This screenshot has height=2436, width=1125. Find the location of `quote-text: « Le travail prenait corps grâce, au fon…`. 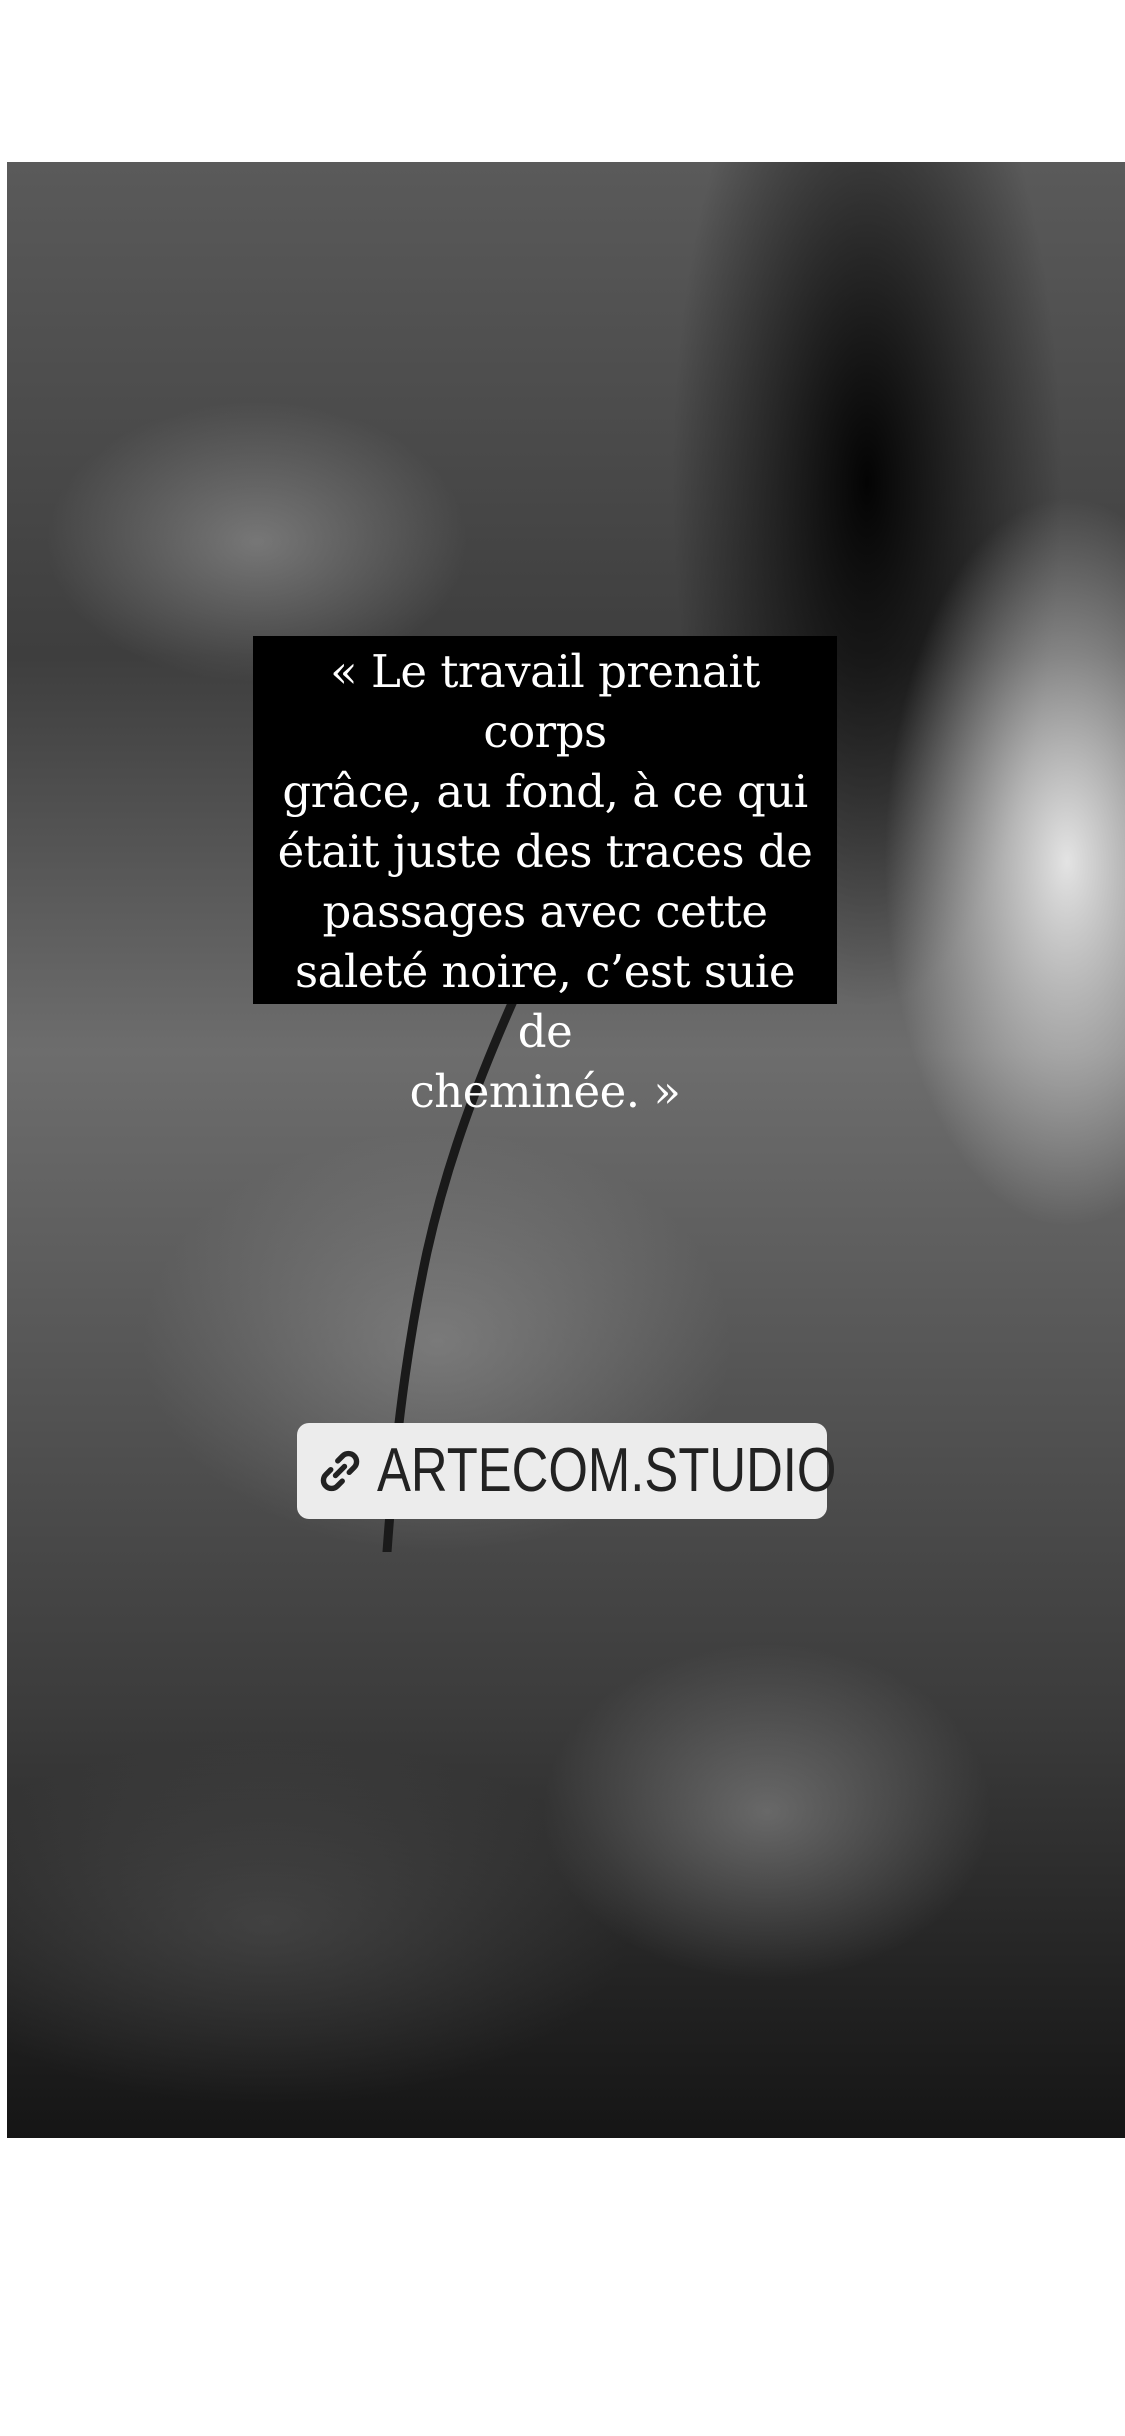

quote-text: « Le travail prenait corps grâce, au fon… is located at coordinates (545, 882).